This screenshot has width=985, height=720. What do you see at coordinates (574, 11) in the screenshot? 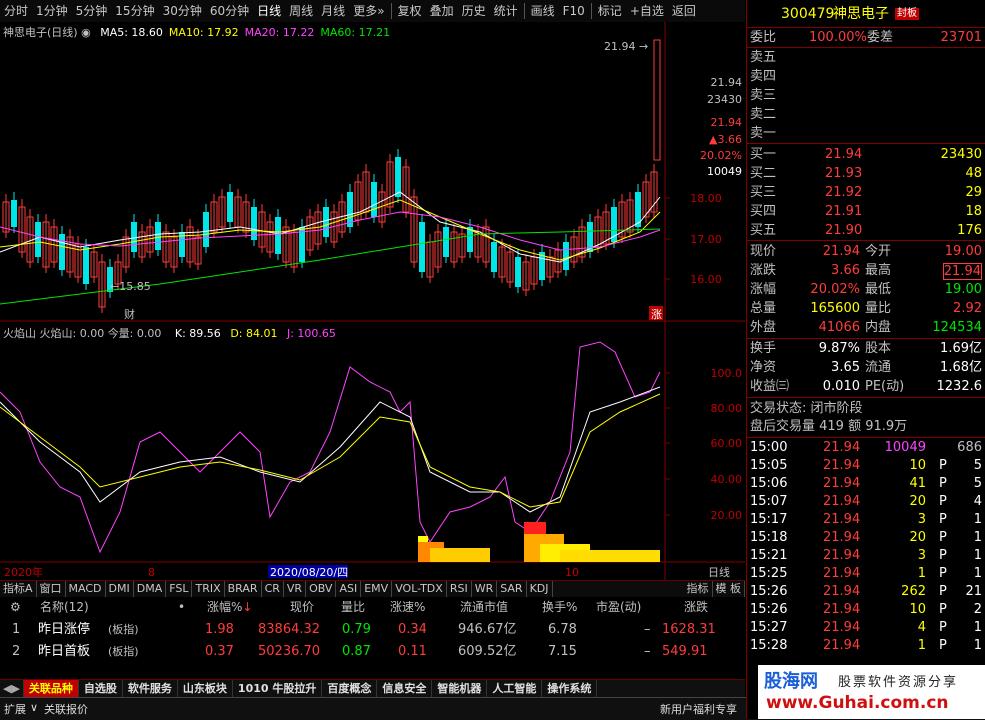
I see `toolbar-item: F10` at bounding box center [574, 11].